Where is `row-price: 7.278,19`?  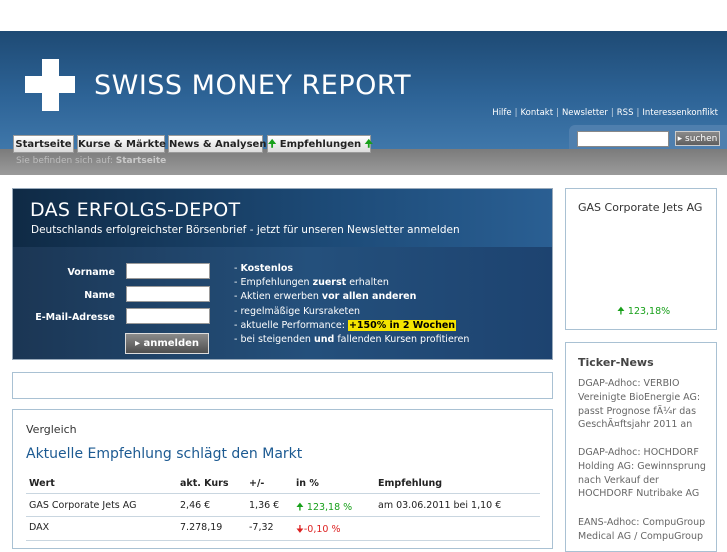 row-price: 7.278,19 is located at coordinates (201, 527).